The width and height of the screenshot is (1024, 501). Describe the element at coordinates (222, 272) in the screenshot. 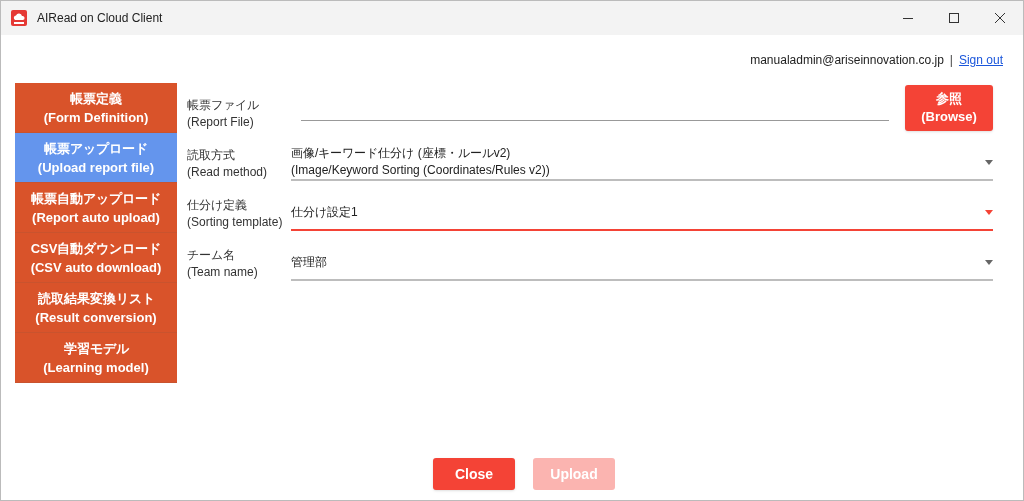

I see `field-sublabel: (Team name)` at that location.